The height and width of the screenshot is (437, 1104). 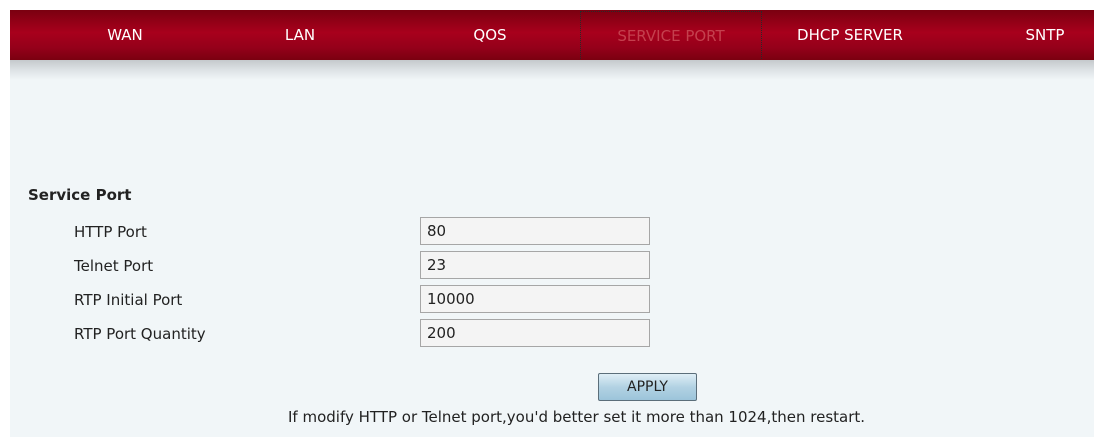 I want to click on tab-dhcp-server: DHCP SERVER, so click(x=850, y=35).